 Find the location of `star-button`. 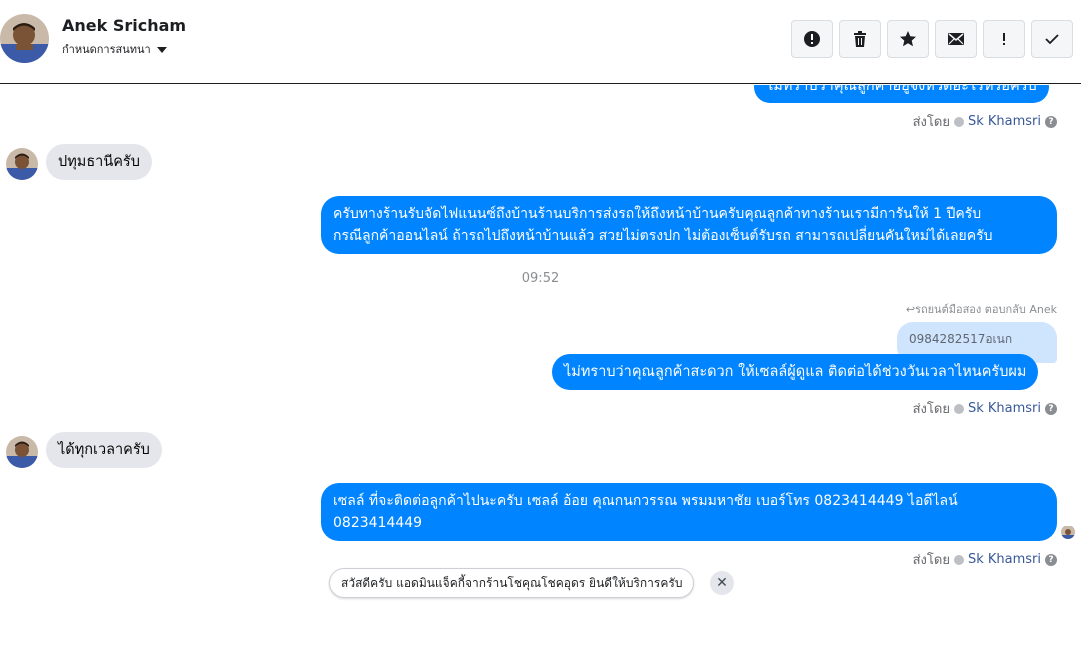

star-button is located at coordinates (908, 39).